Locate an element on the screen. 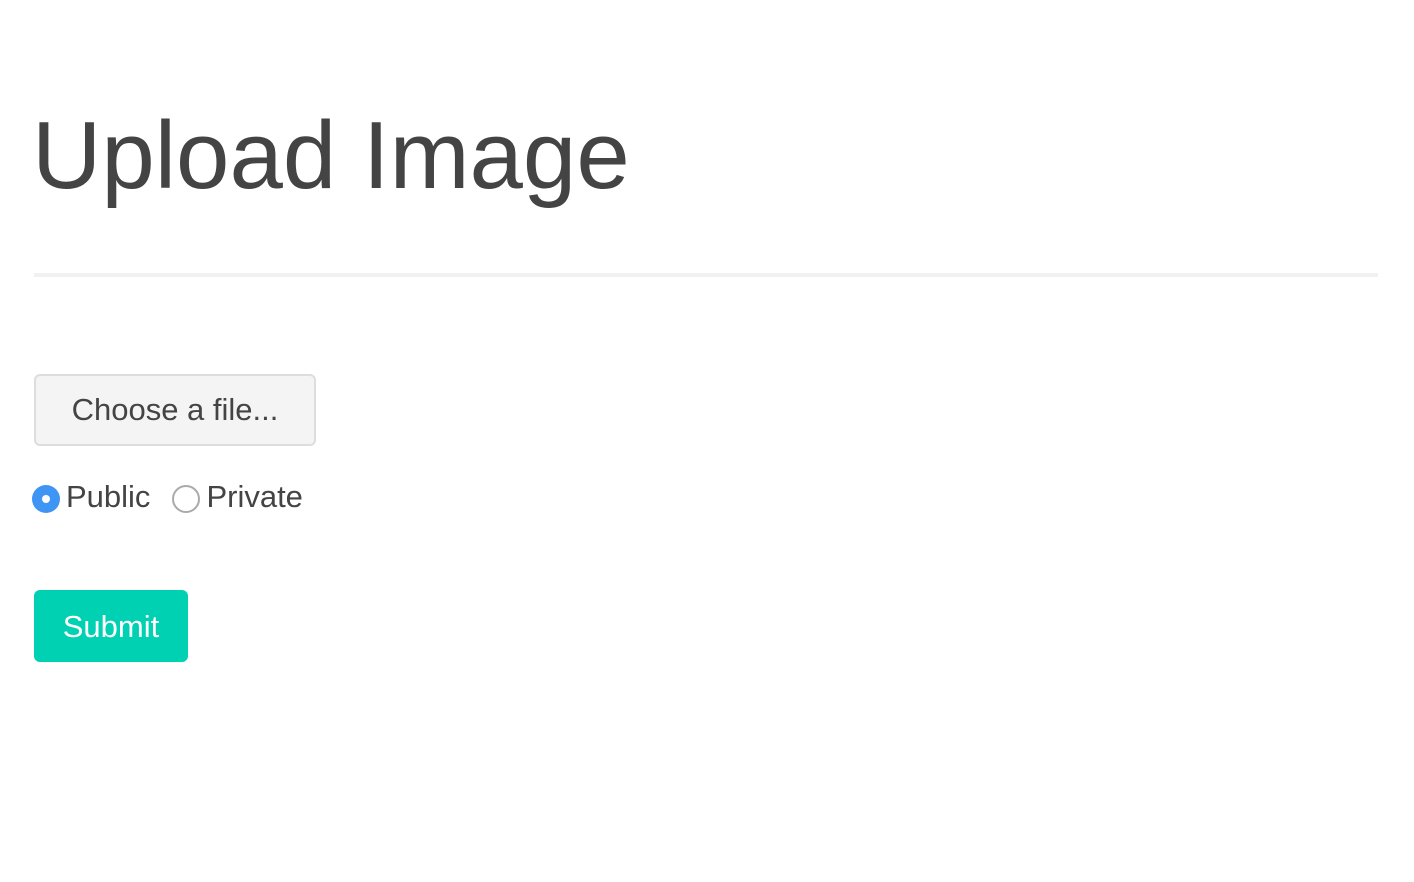 The image size is (1414, 882). radio-private-unchecked-icon is located at coordinates (186, 499).